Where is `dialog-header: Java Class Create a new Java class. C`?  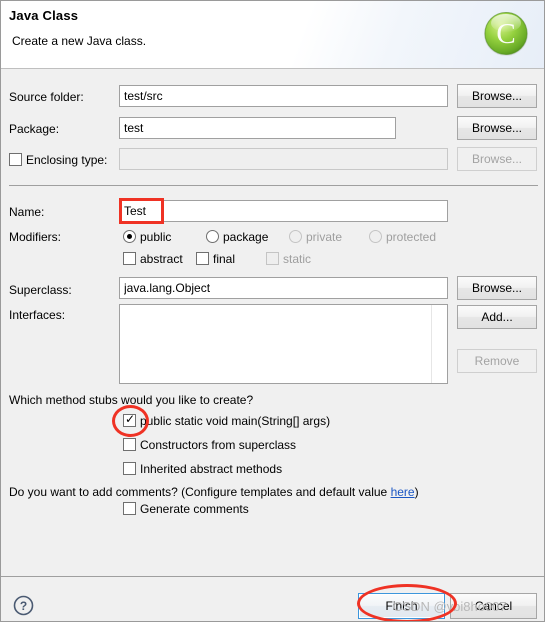 dialog-header: Java Class Create a new Java class. C is located at coordinates (272, 35).